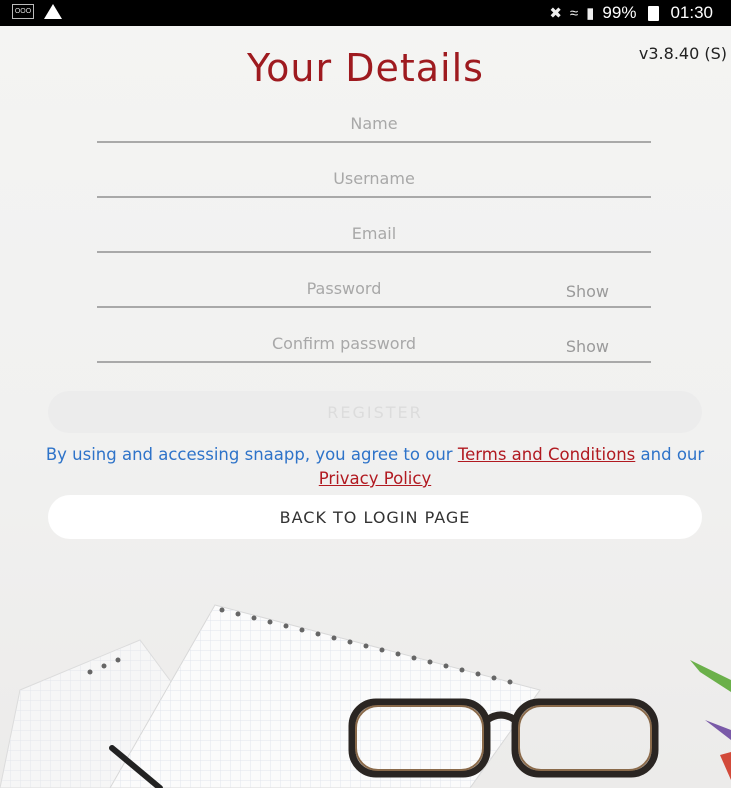 The height and width of the screenshot is (788, 731). I want to click on battery-icon, so click(654, 13).